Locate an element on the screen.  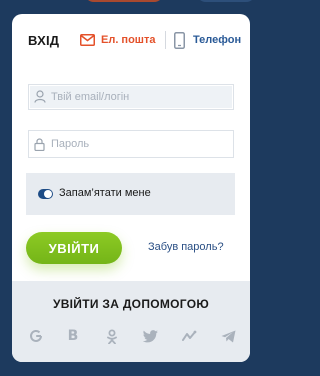
telegram-icon is located at coordinates (228, 336).